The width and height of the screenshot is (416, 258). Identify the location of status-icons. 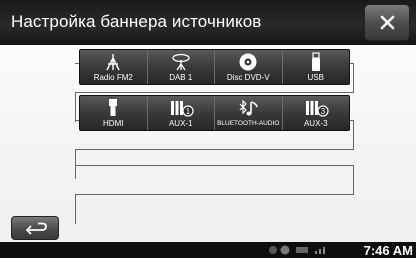
(297, 250).